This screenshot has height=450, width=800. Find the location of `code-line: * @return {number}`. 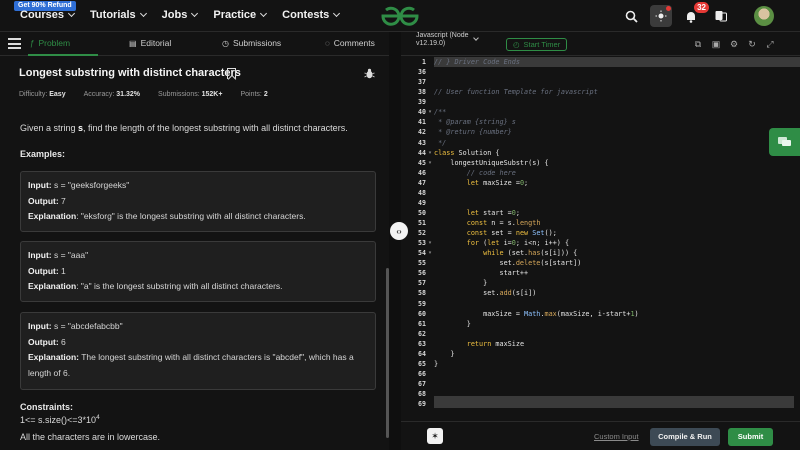

code-line: * @return {number} is located at coordinates (617, 132).